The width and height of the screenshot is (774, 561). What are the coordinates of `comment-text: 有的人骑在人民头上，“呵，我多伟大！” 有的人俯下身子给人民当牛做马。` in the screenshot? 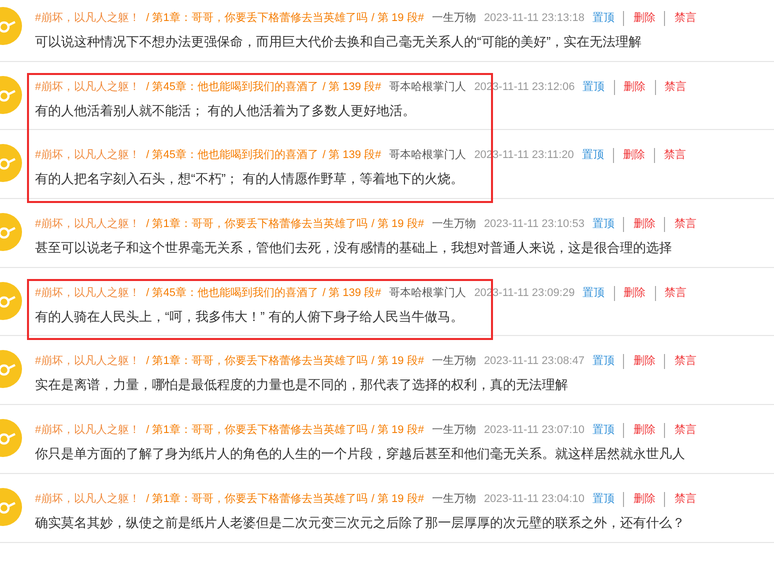 It's located at (249, 317).